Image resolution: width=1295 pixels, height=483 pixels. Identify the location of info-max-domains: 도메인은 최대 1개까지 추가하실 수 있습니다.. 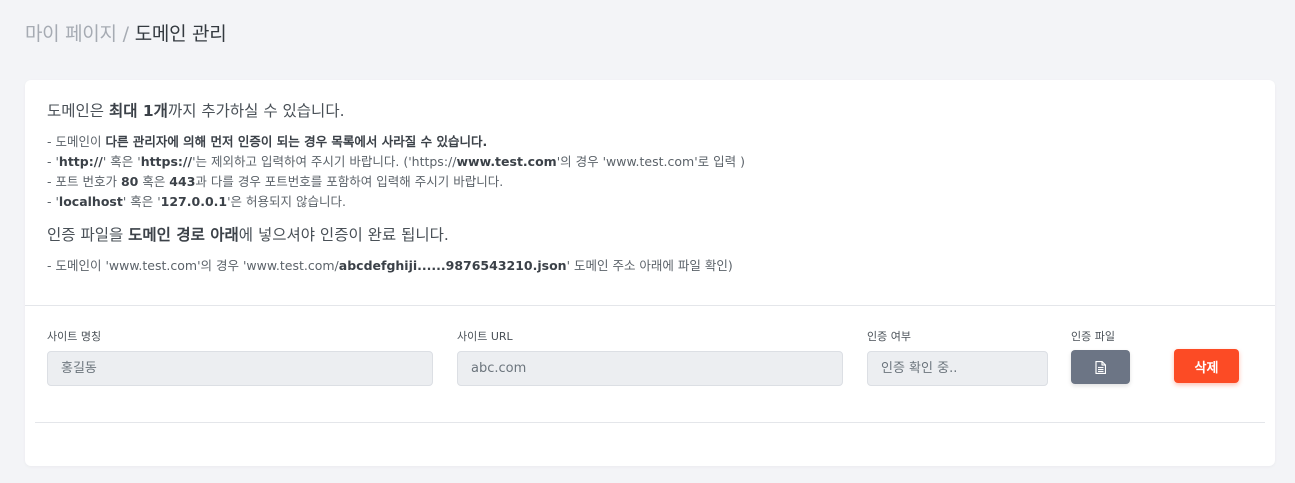
(651, 111).